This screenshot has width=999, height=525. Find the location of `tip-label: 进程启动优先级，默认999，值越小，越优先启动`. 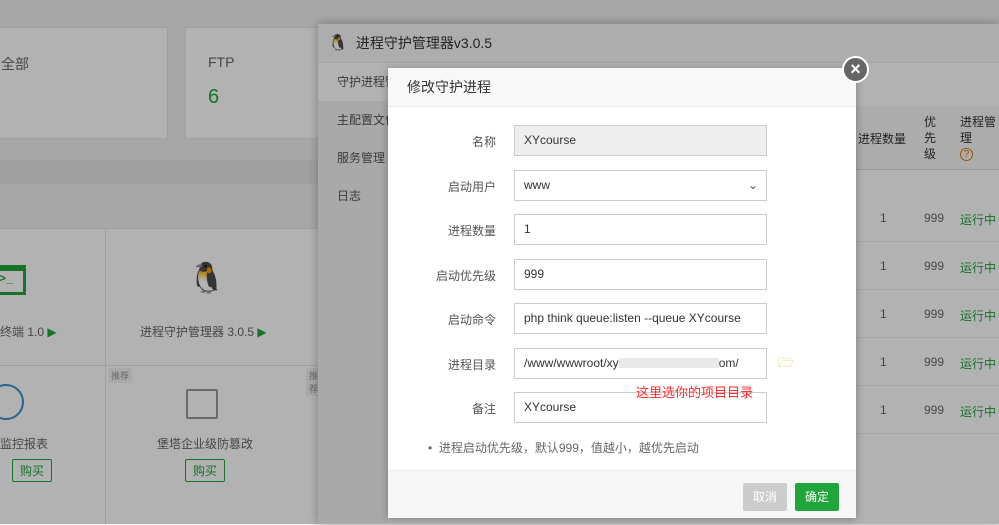

tip-label: 进程启动优先级，默认999，值越小，越优先启动 is located at coordinates (568, 448).